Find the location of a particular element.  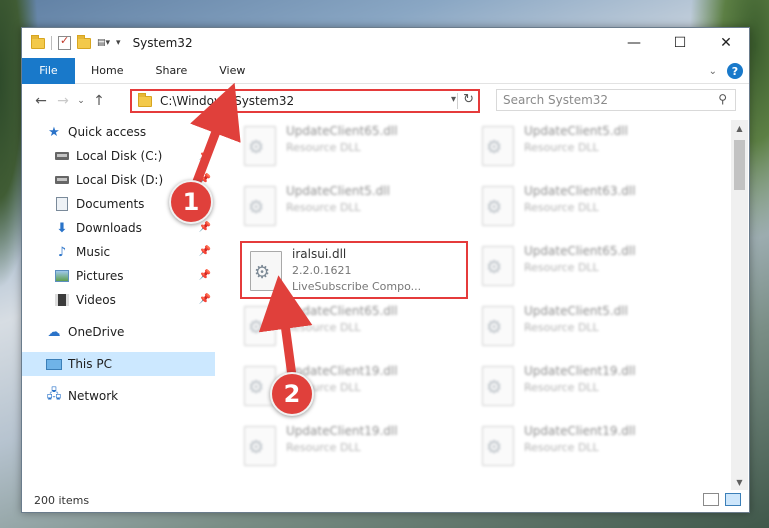

forward-button: → is located at coordinates (63, 101).